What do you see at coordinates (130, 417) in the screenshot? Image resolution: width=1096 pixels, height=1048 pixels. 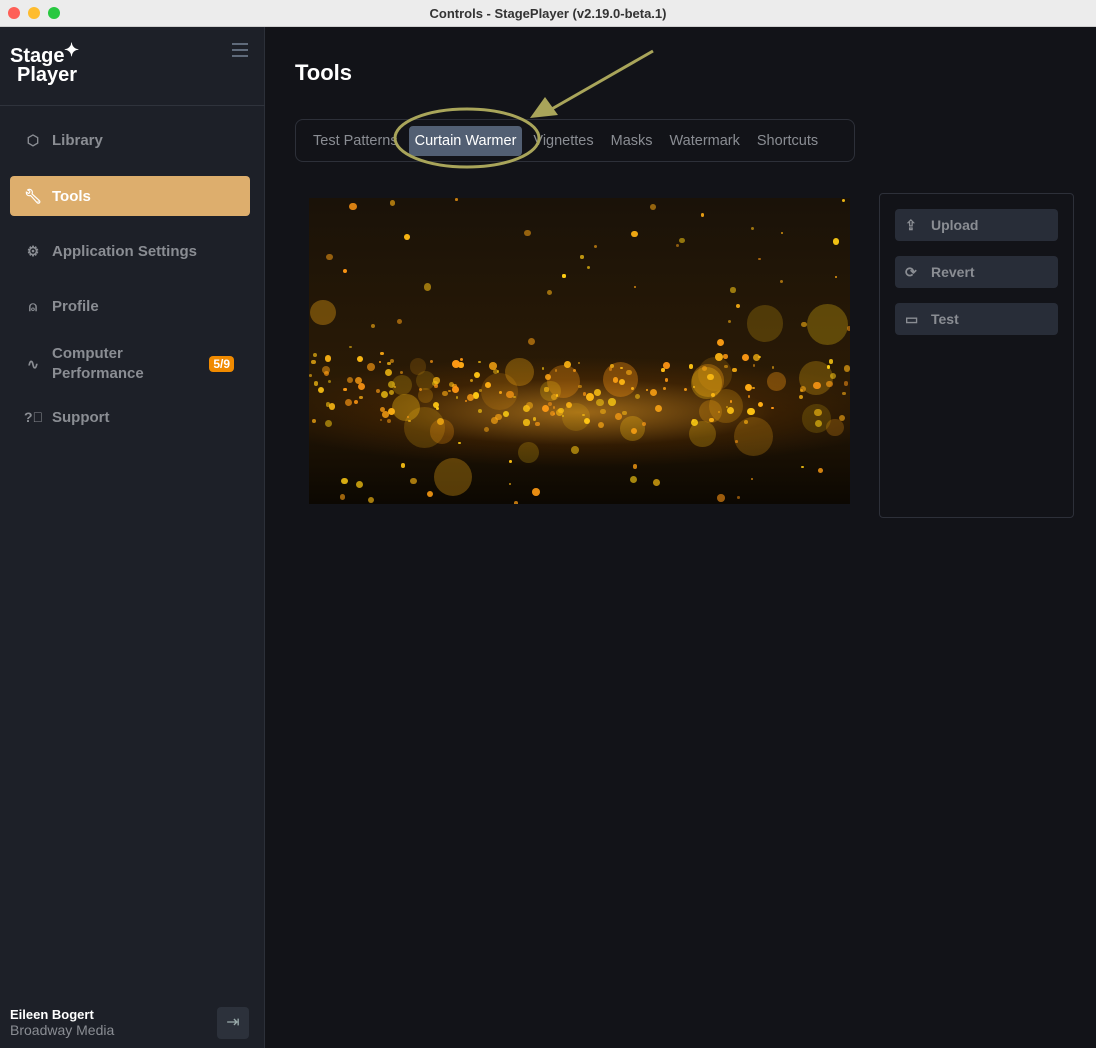 I see `sidebar-item-support: ?⃝ Support` at bounding box center [130, 417].